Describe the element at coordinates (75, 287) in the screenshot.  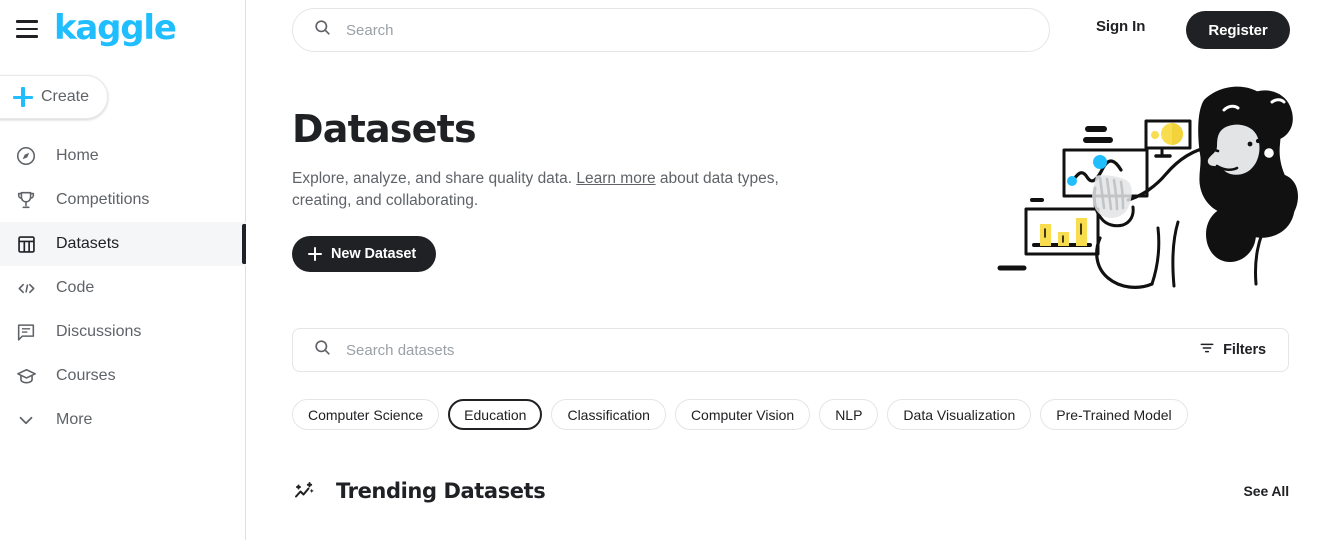
I see `sidebar-item-label: Code` at that location.